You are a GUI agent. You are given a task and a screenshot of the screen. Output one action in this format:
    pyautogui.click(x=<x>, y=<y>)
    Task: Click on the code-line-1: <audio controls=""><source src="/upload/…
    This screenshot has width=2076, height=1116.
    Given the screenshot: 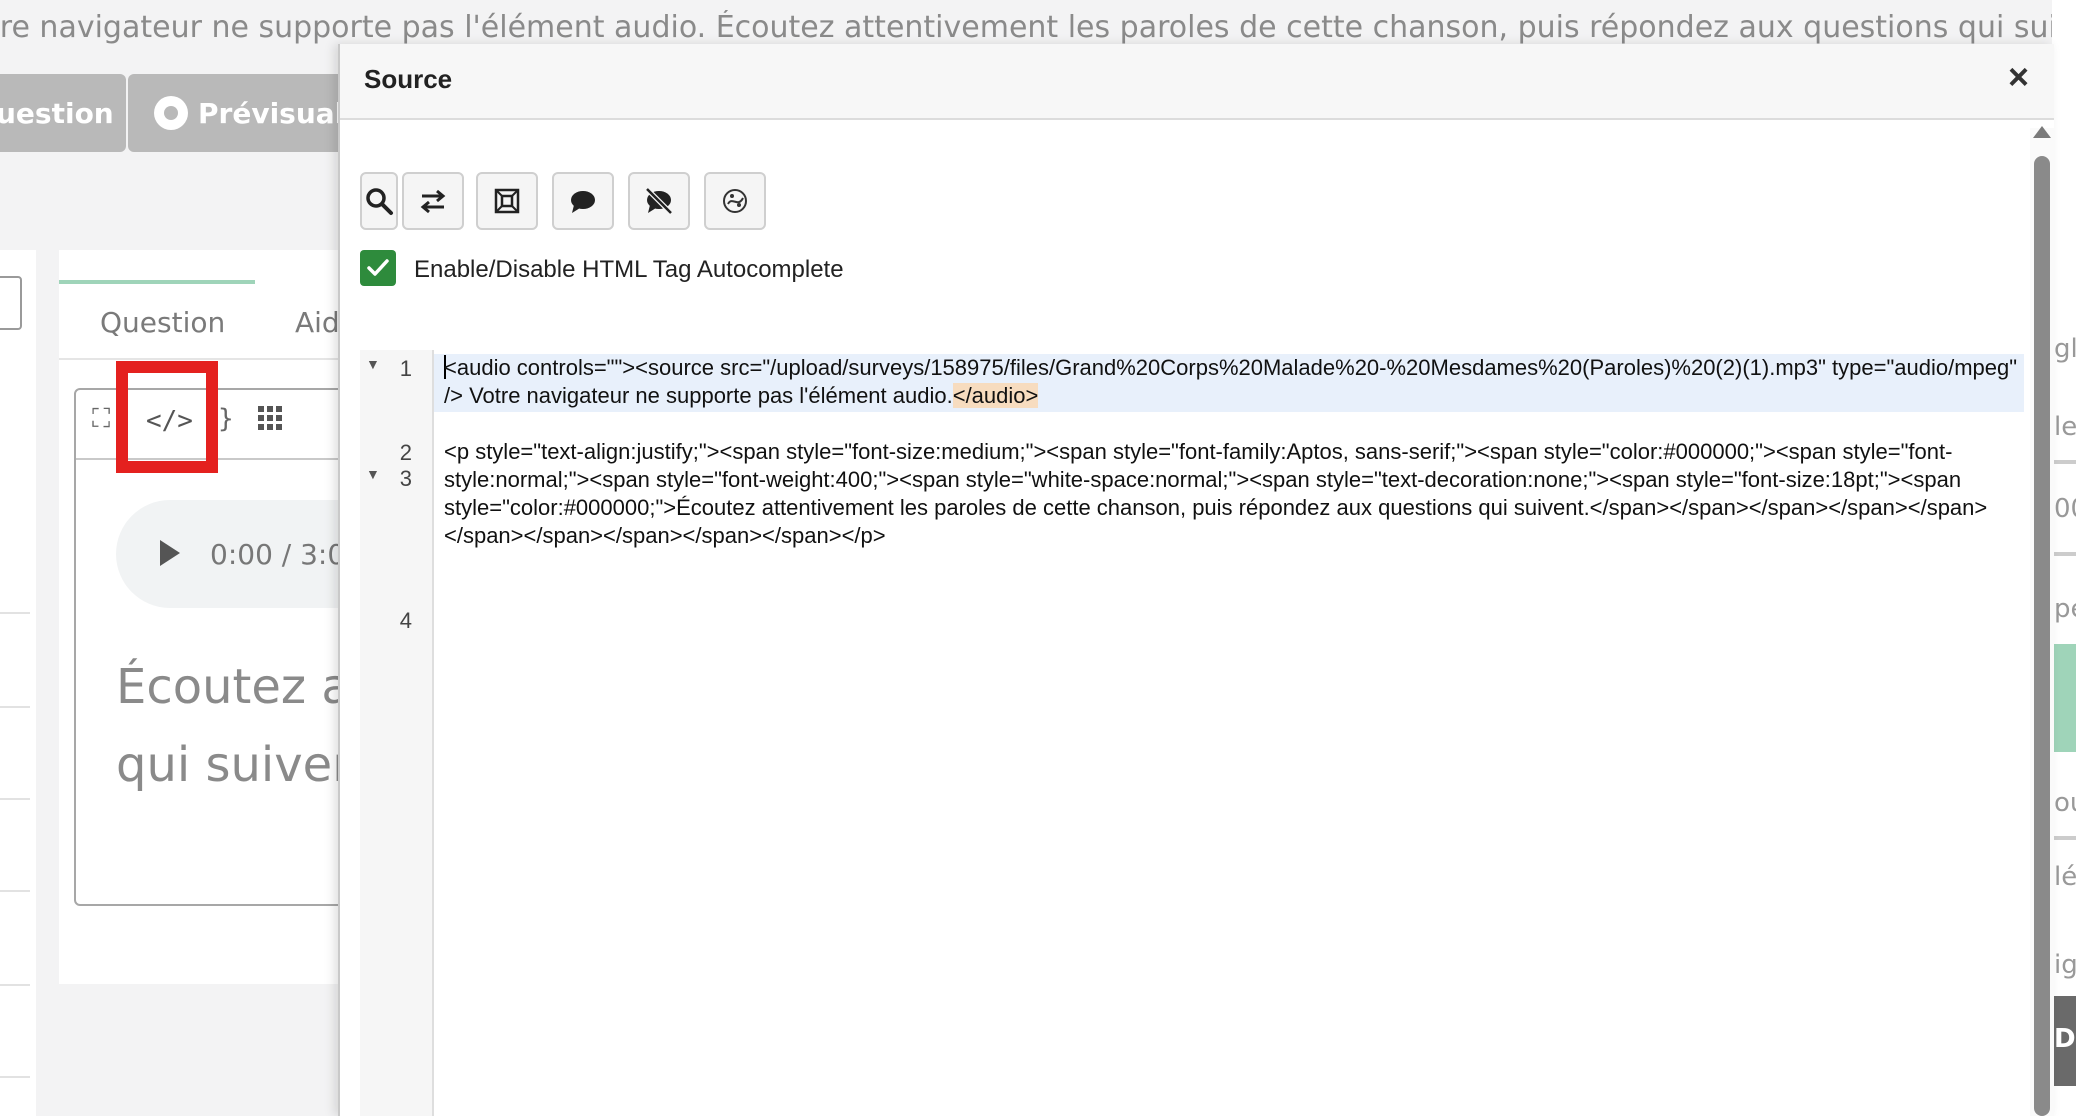 What is the action you would take?
    pyautogui.click(x=1232, y=382)
    